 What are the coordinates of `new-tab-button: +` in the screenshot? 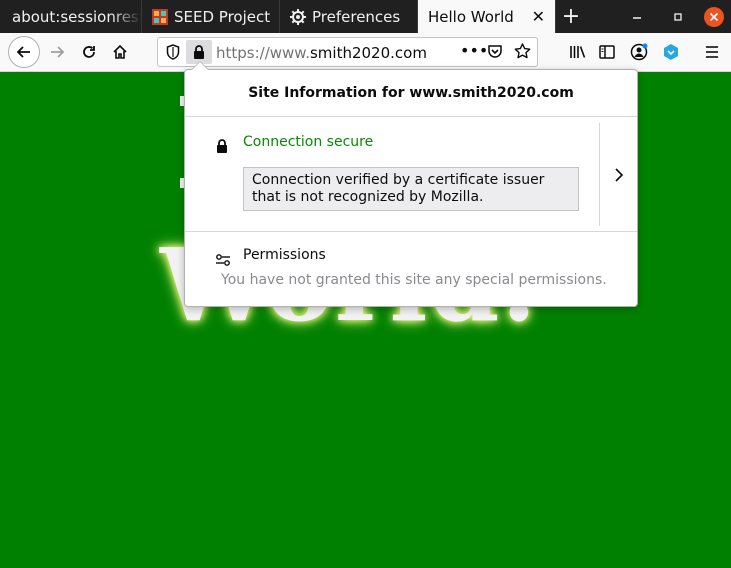 It's located at (571, 16).